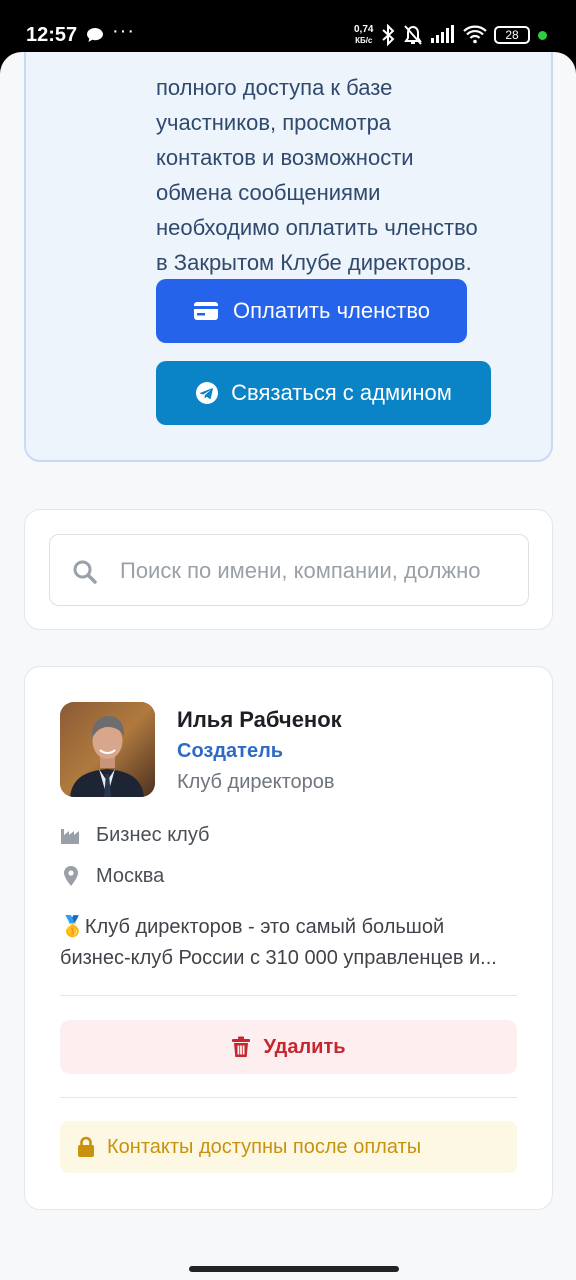 The image size is (576, 1280). I want to click on home-indicator, so click(294, 1269).